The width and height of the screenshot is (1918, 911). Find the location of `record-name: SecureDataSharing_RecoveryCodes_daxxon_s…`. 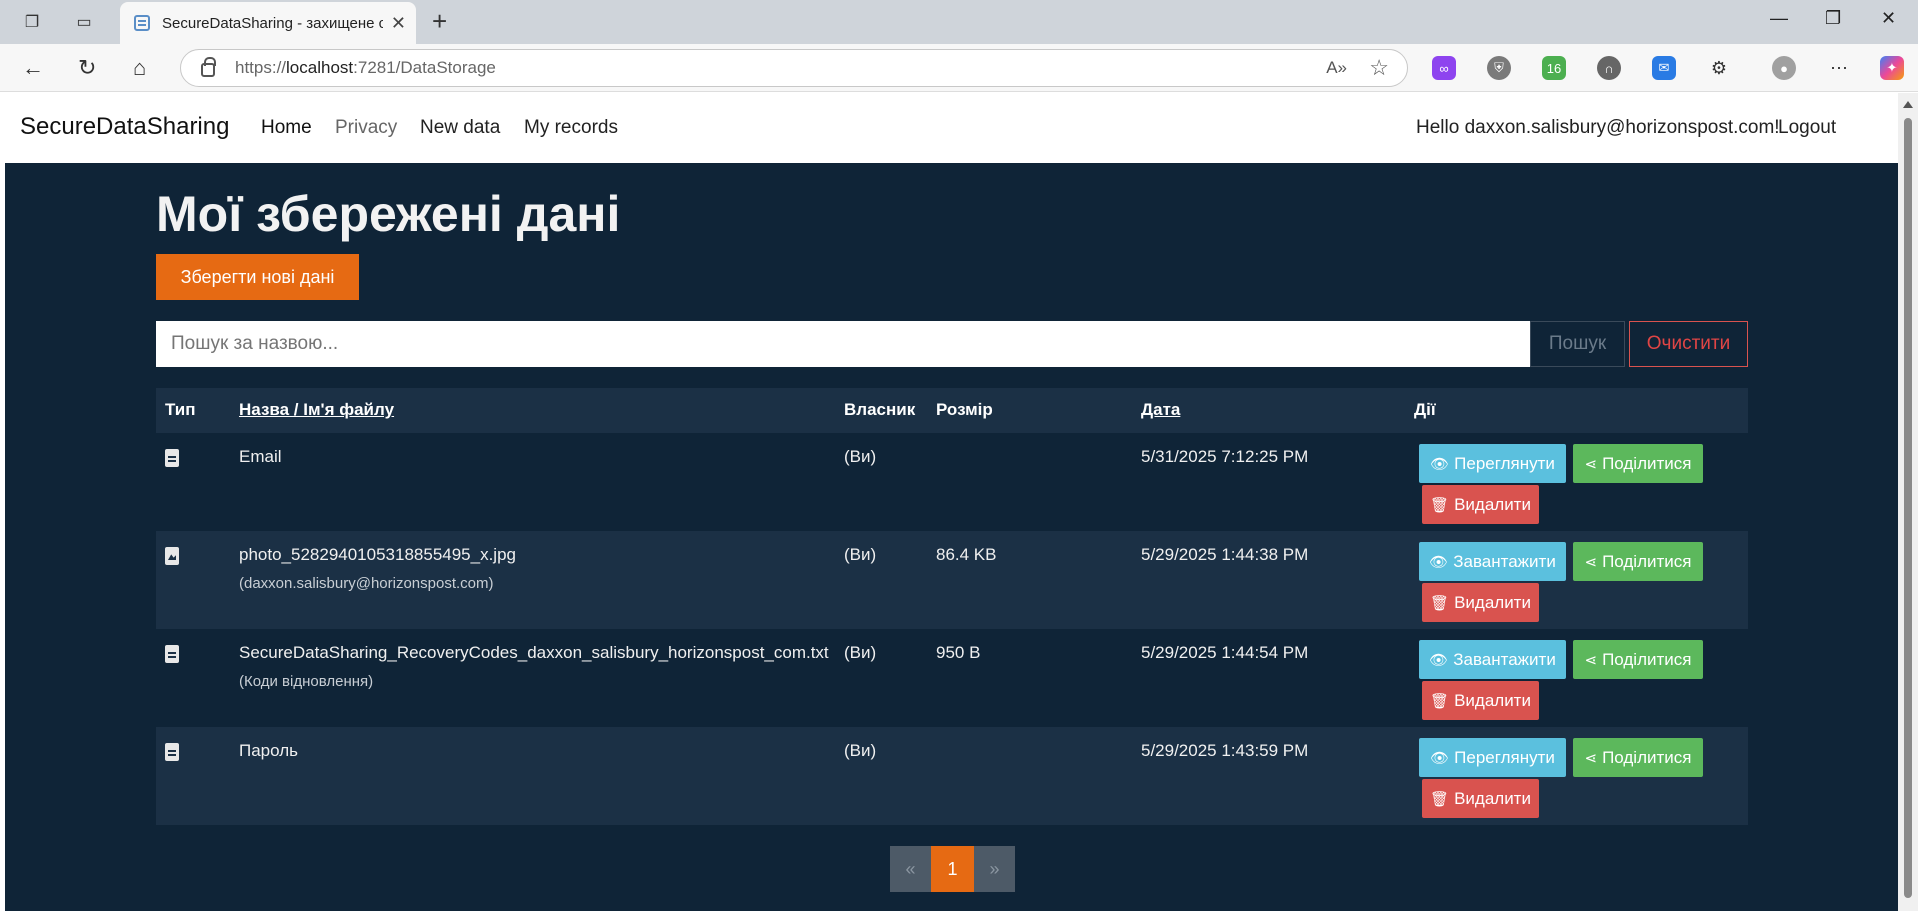

record-name: SecureDataSharing_RecoveryCodes_daxxon_s… is located at coordinates (534, 652).